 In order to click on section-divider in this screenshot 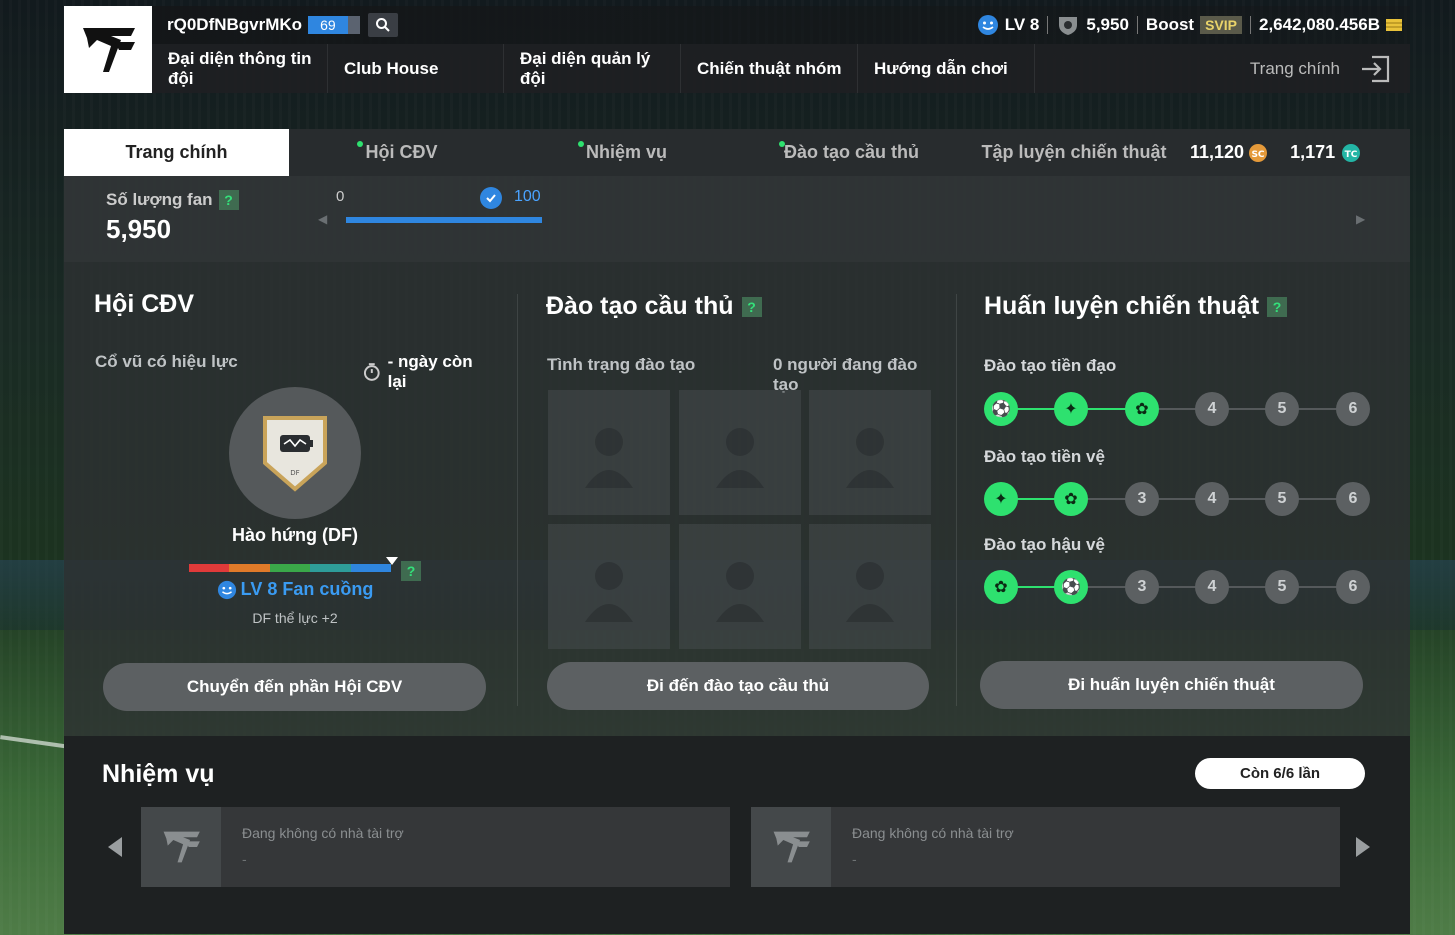, I will do `click(956, 500)`.